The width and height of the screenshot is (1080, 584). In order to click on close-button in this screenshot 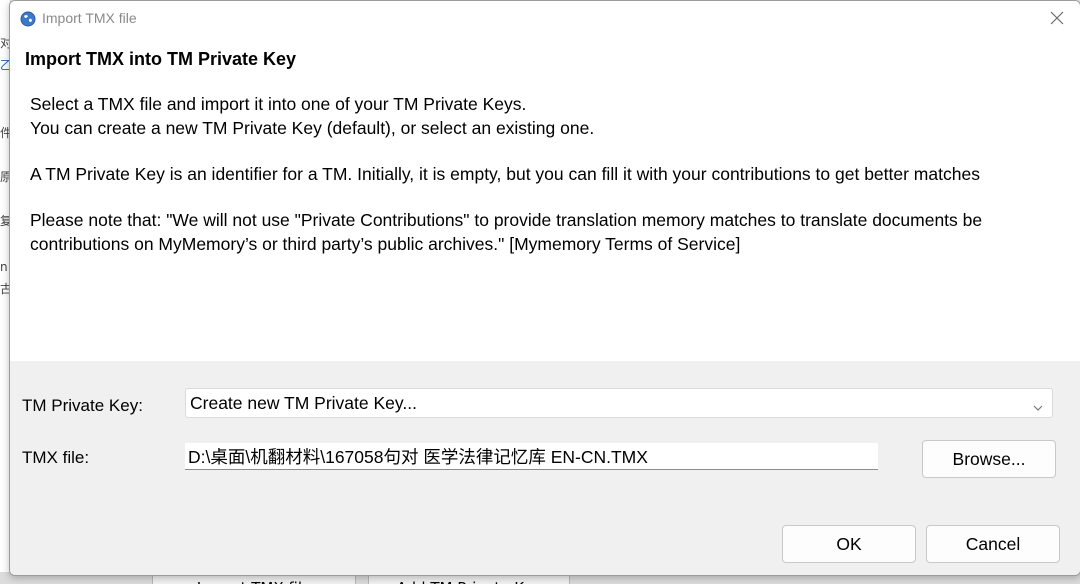, I will do `click(1057, 19)`.